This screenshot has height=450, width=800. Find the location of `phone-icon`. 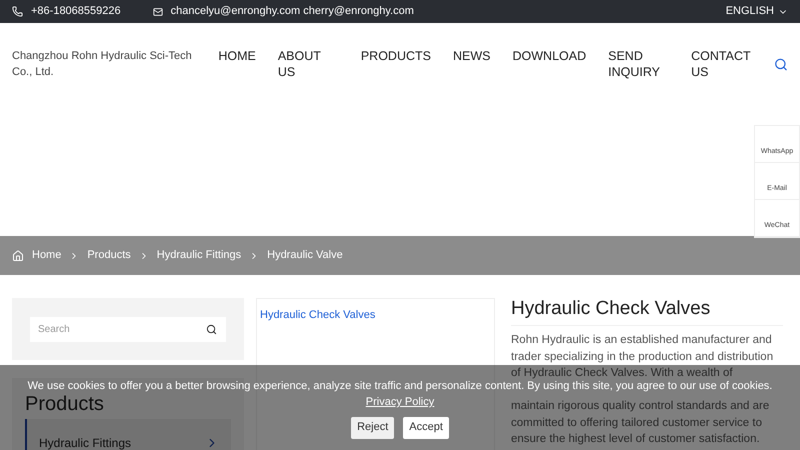

phone-icon is located at coordinates (17, 11).